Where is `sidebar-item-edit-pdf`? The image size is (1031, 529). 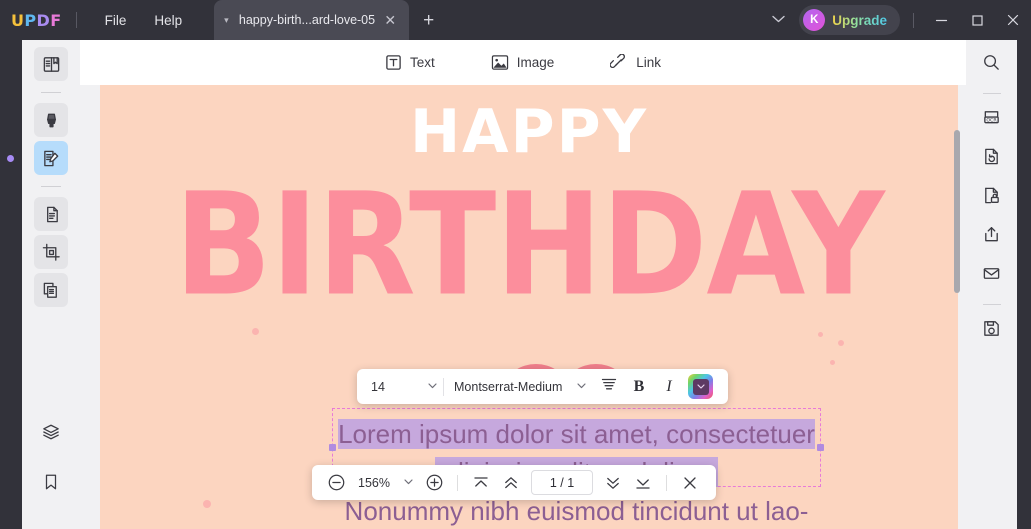 sidebar-item-edit-pdf is located at coordinates (51, 158).